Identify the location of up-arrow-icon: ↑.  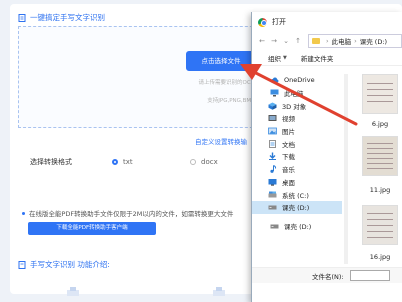
(298, 41).